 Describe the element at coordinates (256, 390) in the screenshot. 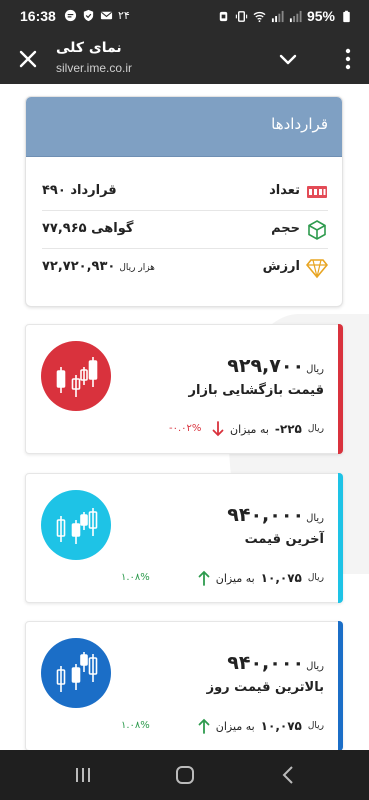

I see `price-name: قیمت بازگشایی بازار` at that location.